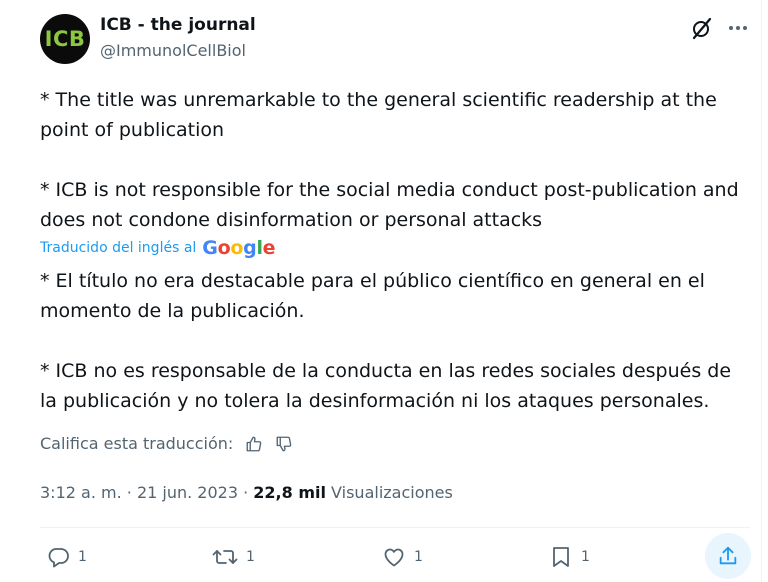 Image resolution: width=768 pixels, height=582 pixels. I want to click on like-count: 1, so click(418, 557).